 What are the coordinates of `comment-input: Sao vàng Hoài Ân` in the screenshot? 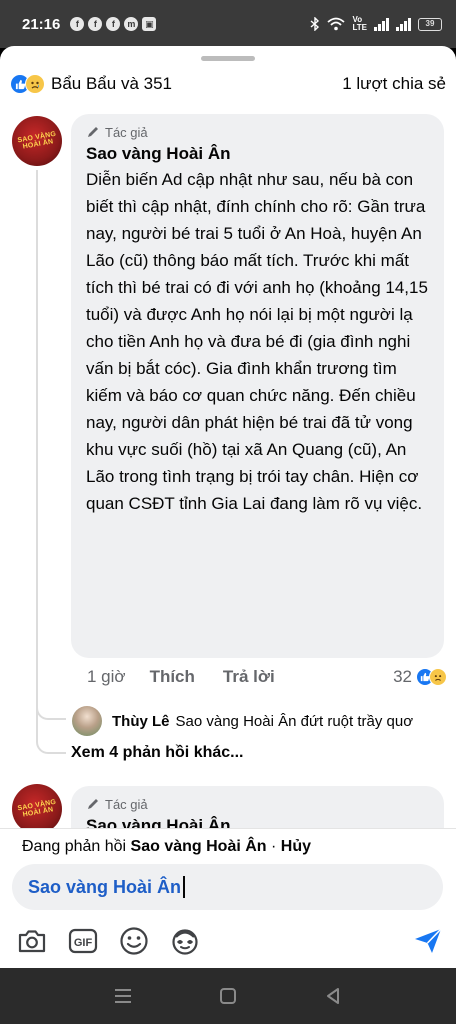 It's located at (227, 887).